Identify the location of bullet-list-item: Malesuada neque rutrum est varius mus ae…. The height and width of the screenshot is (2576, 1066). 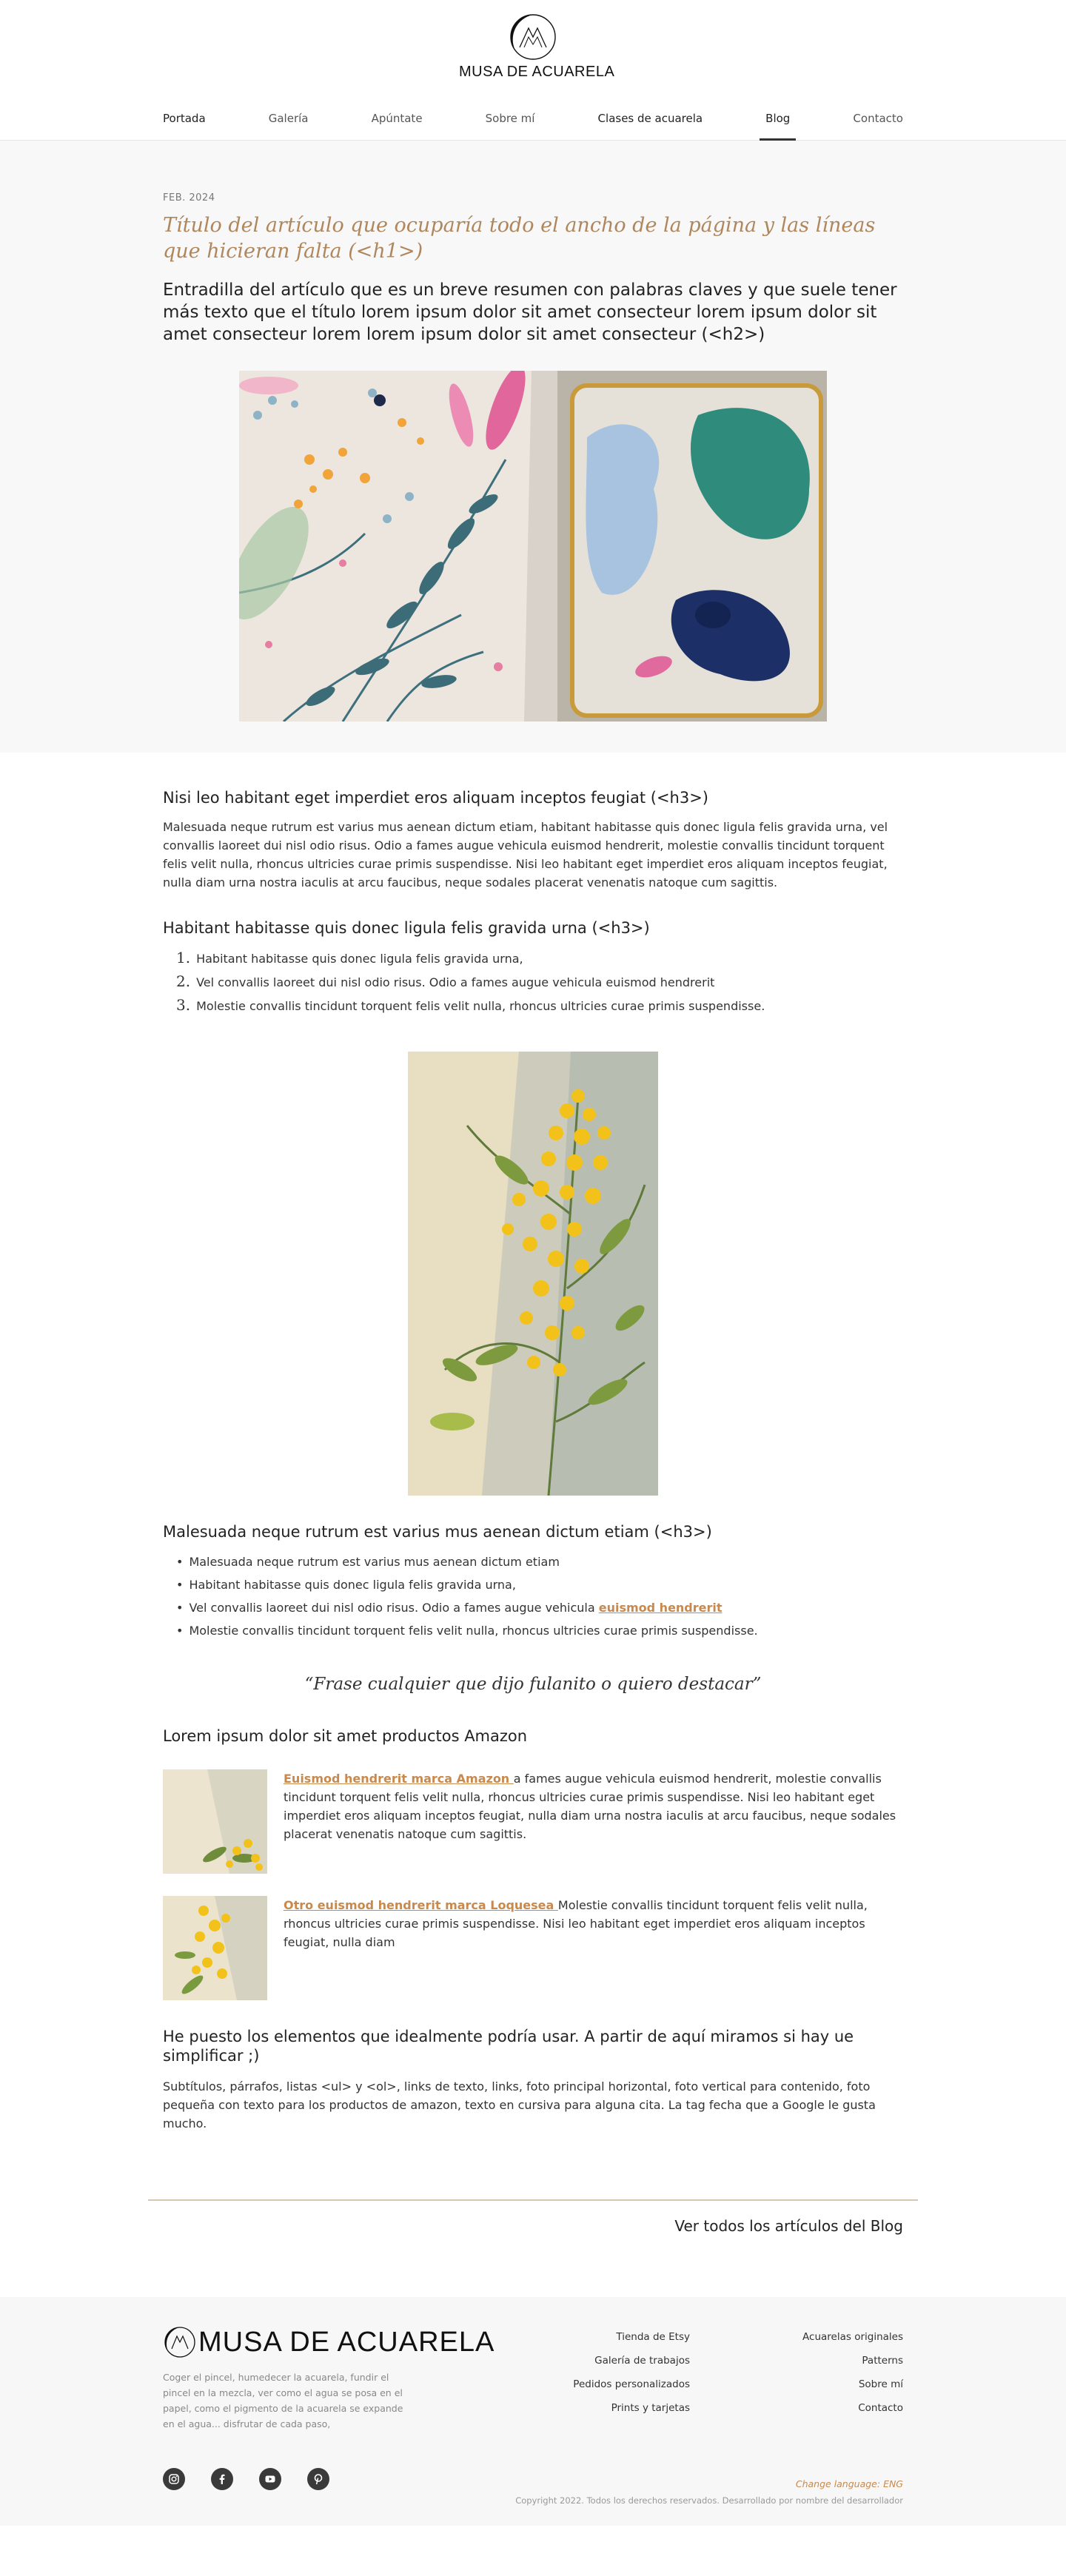
(539, 1561).